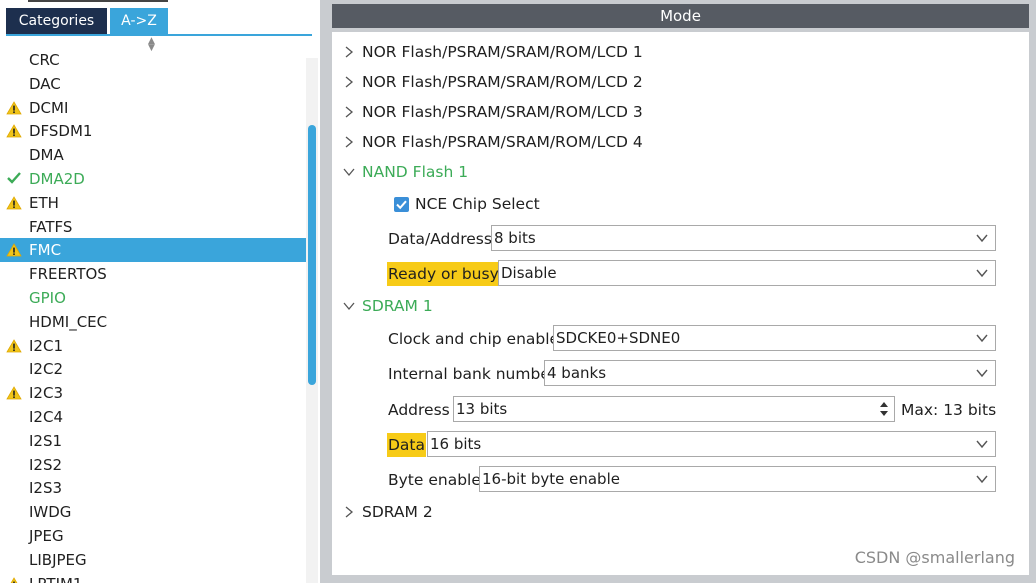 The image size is (1036, 583). I want to click on panel-divider, so click(326, 291).